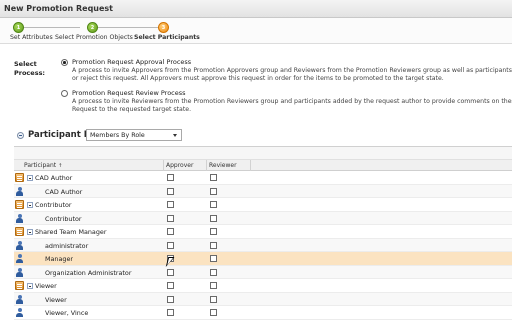  What do you see at coordinates (263, 245) in the screenshot?
I see `table-row: administrator` at bounding box center [263, 245].